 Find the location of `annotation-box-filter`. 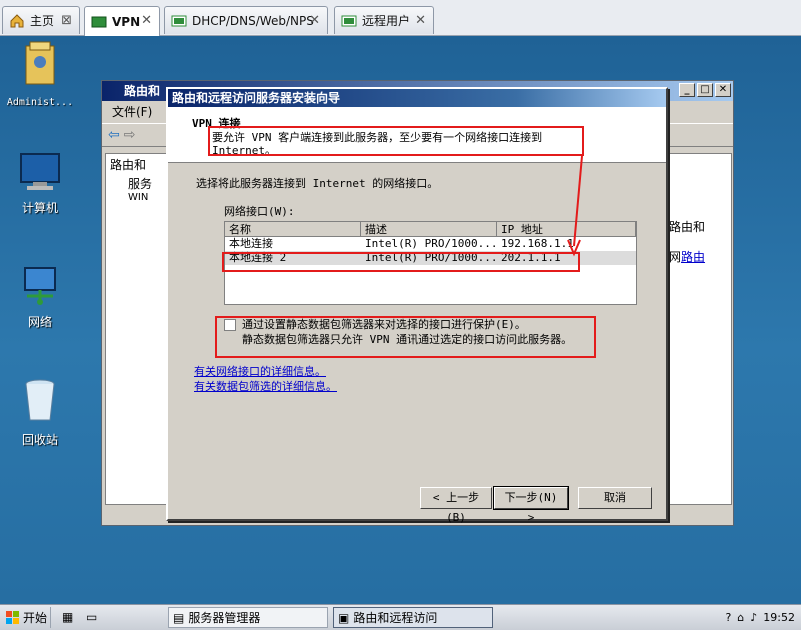

annotation-box-filter is located at coordinates (405, 337).